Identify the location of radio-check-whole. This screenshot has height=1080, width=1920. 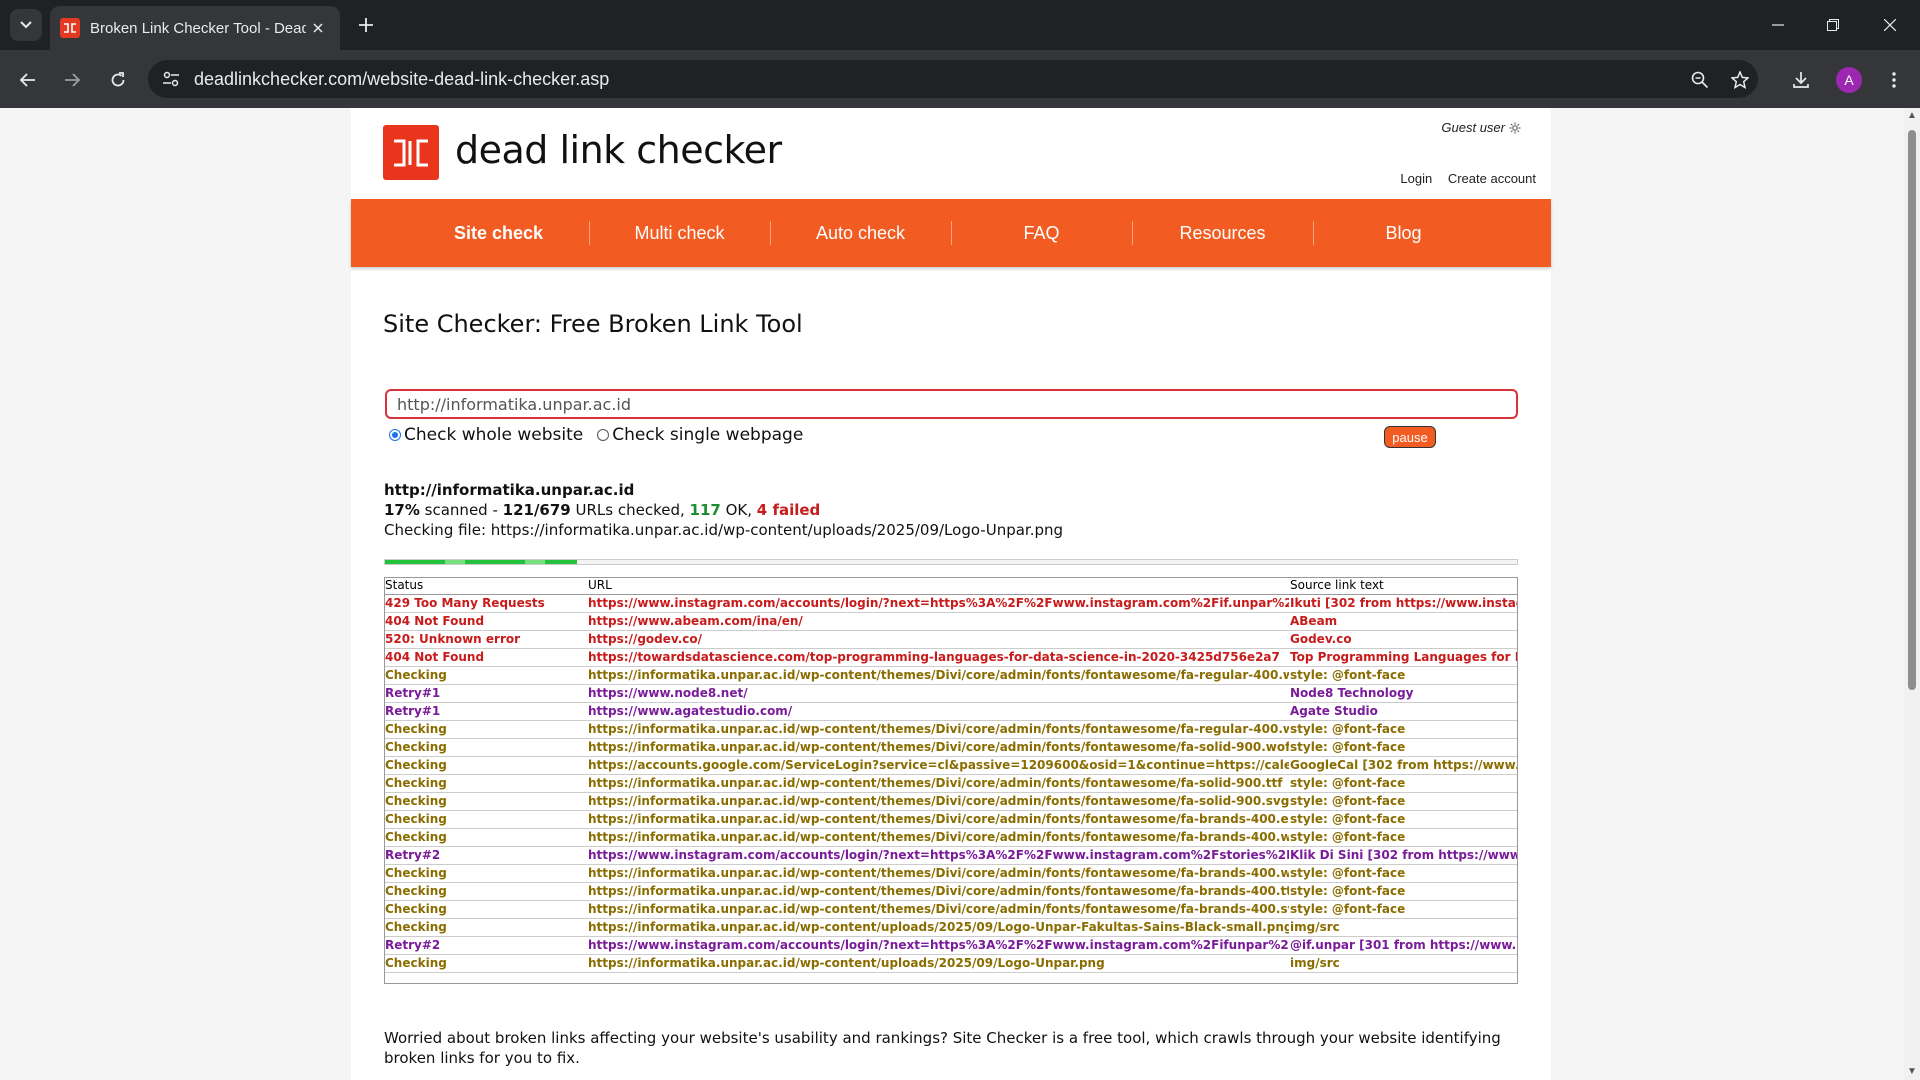
(395, 435).